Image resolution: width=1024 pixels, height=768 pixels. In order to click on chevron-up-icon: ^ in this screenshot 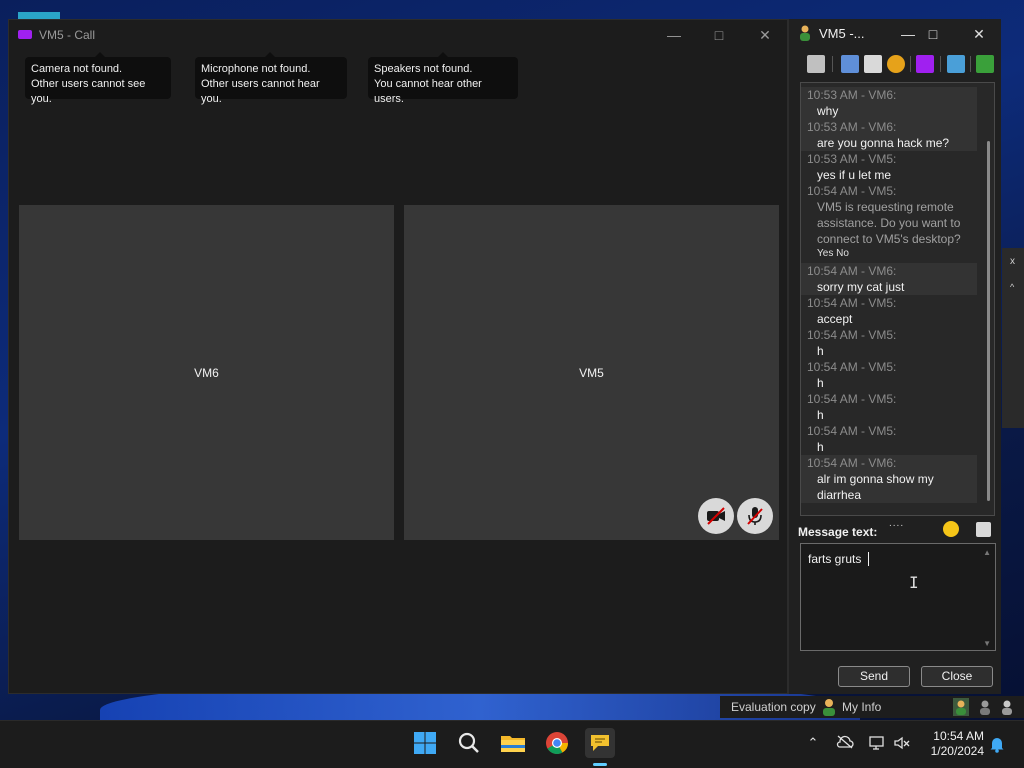, I will do `click(1012, 287)`.